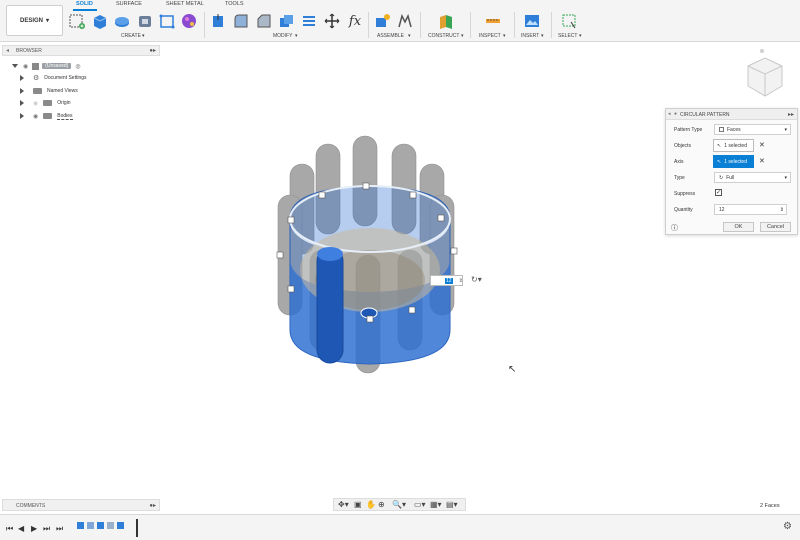 The image size is (800, 540). What do you see at coordinates (7, 50) in the screenshot?
I see `collapse-arrows-icon: ◂` at bounding box center [7, 50].